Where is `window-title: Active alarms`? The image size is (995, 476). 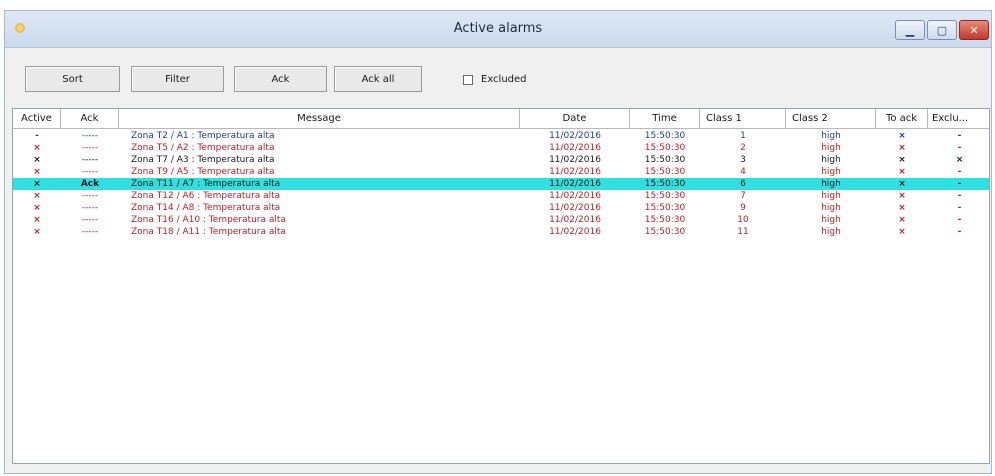
window-title: Active alarms is located at coordinates (498, 28).